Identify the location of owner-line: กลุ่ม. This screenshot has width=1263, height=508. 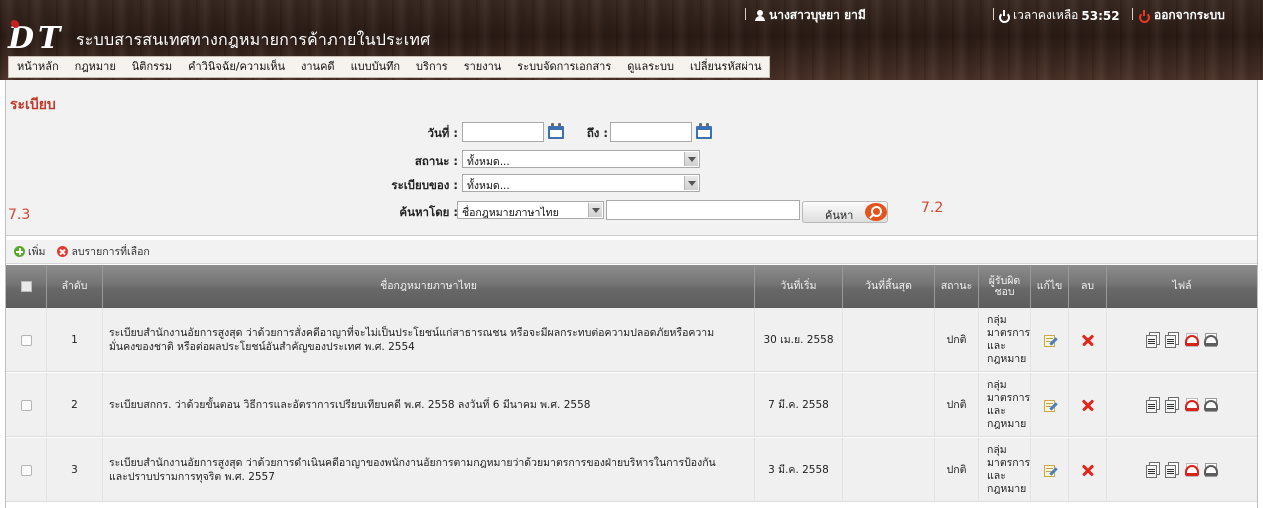
(997, 320).